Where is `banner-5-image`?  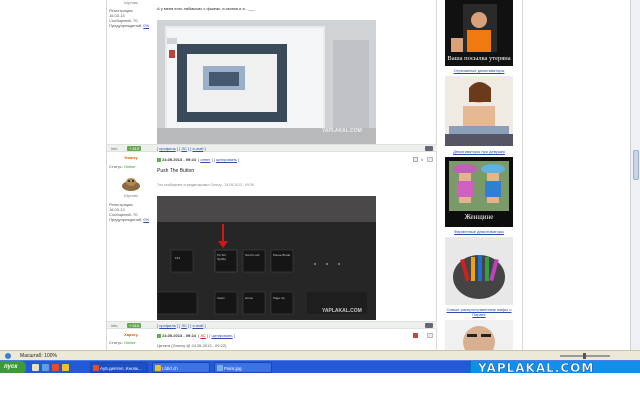
banner-5-image is located at coordinates (479, 335).